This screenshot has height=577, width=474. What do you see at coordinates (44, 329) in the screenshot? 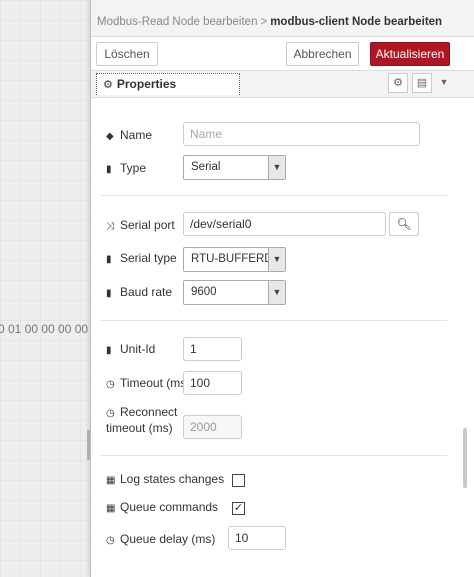
I see `canvas-node-text: 0 01 00 00 00 00` at bounding box center [44, 329].